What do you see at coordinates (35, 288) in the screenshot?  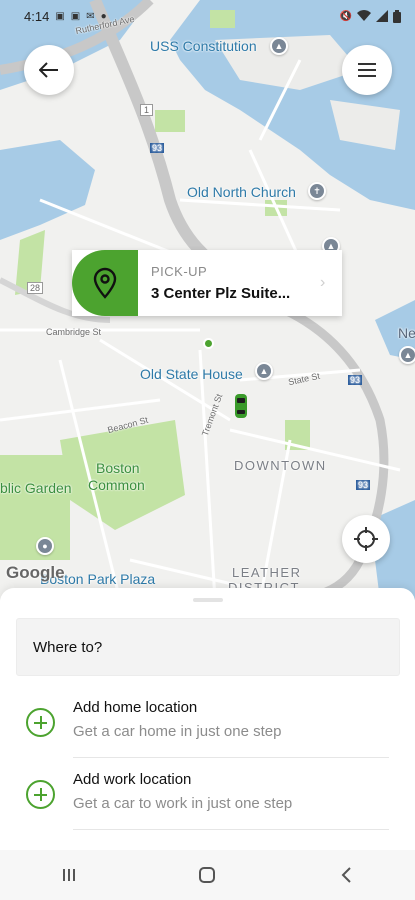 I see `route-shield: 28` at bounding box center [35, 288].